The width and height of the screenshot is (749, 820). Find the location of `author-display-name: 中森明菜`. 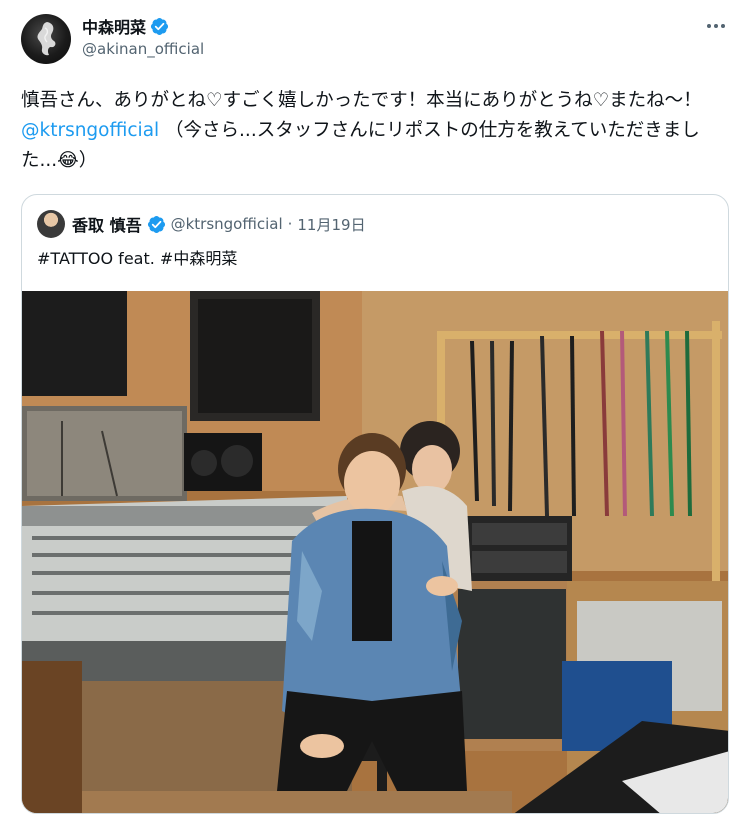

author-display-name: 中森明菜 is located at coordinates (114, 26).